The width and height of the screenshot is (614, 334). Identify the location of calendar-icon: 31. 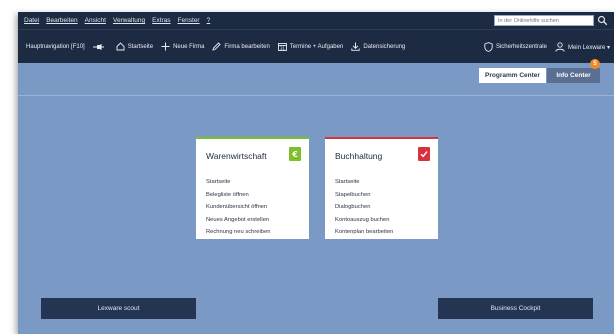
(282, 47).